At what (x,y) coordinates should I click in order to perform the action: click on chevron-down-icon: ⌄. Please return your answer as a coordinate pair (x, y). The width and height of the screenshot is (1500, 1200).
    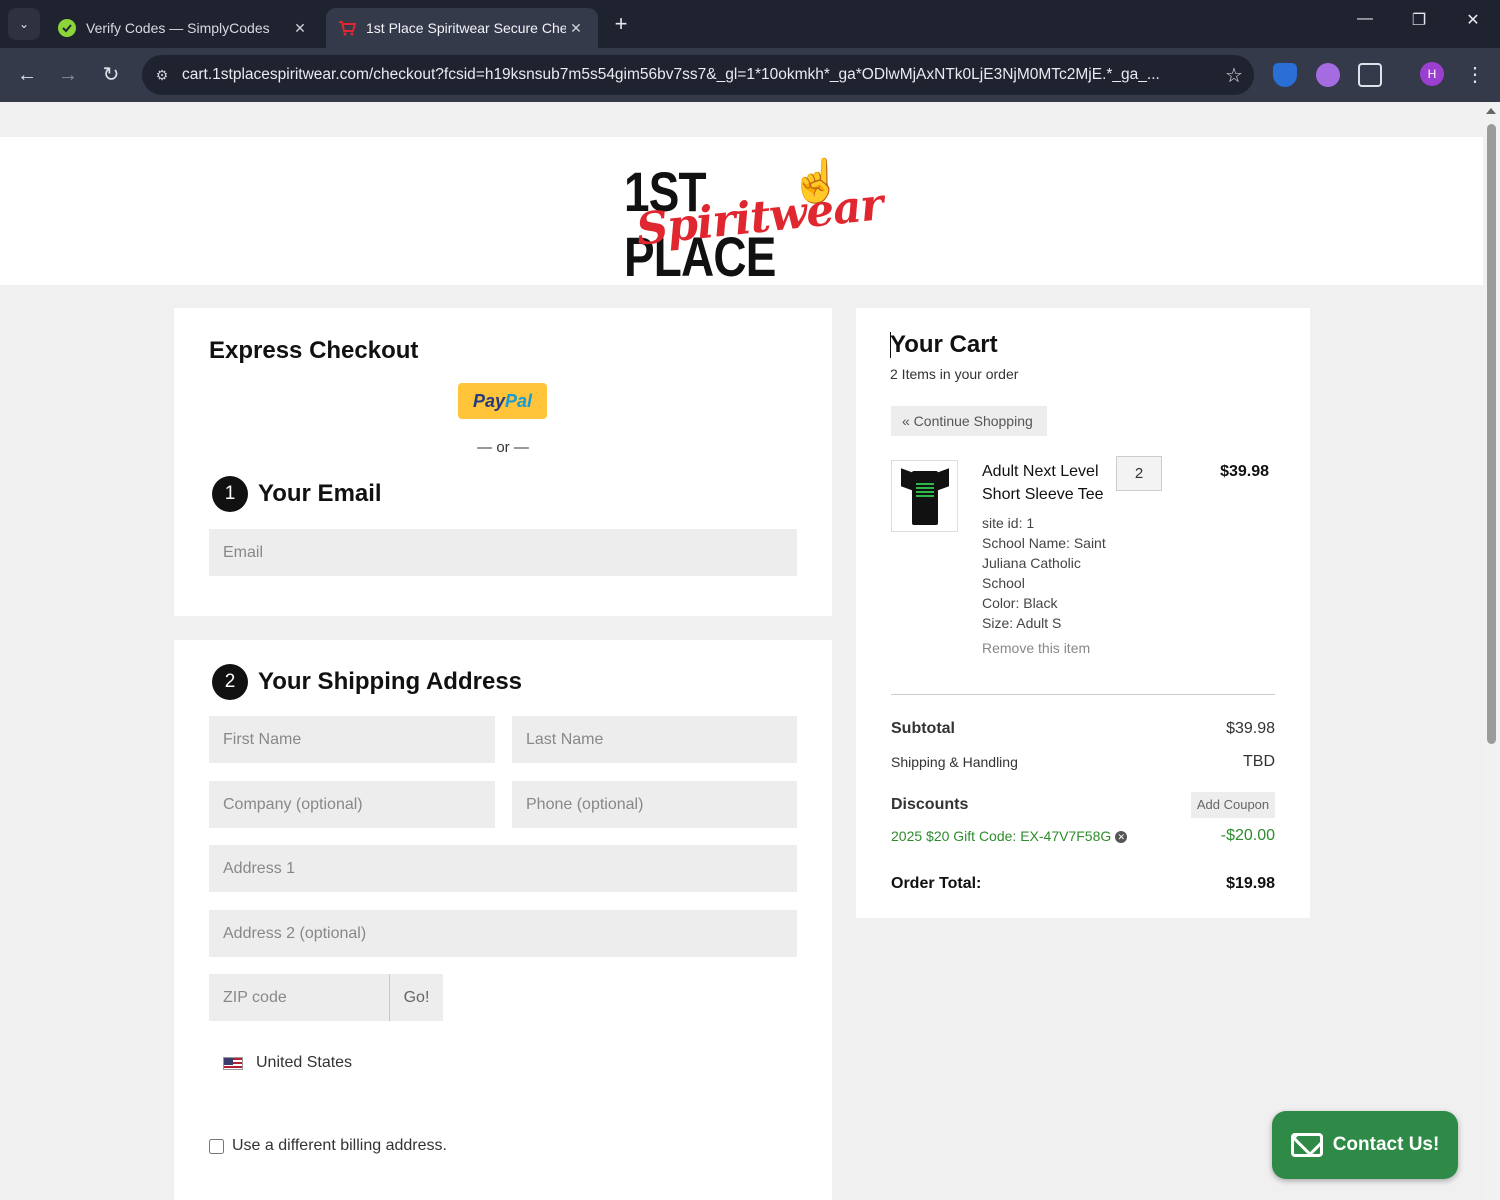
    Looking at the image, I should click on (24, 24).